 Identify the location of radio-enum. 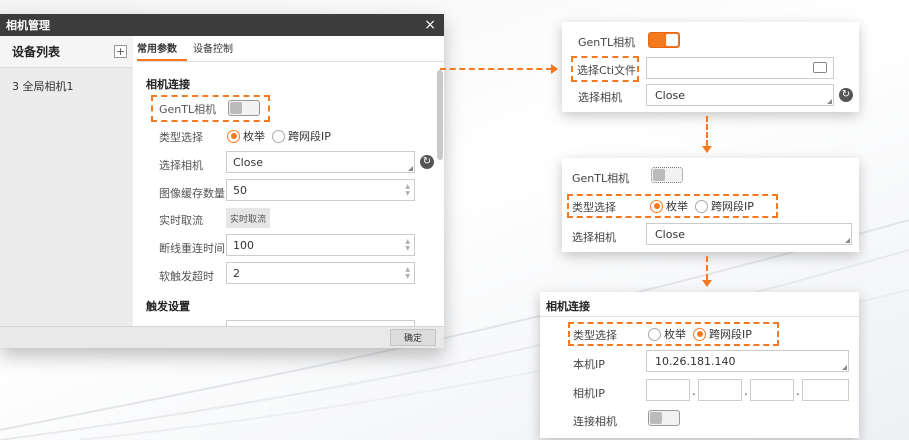
(233, 136).